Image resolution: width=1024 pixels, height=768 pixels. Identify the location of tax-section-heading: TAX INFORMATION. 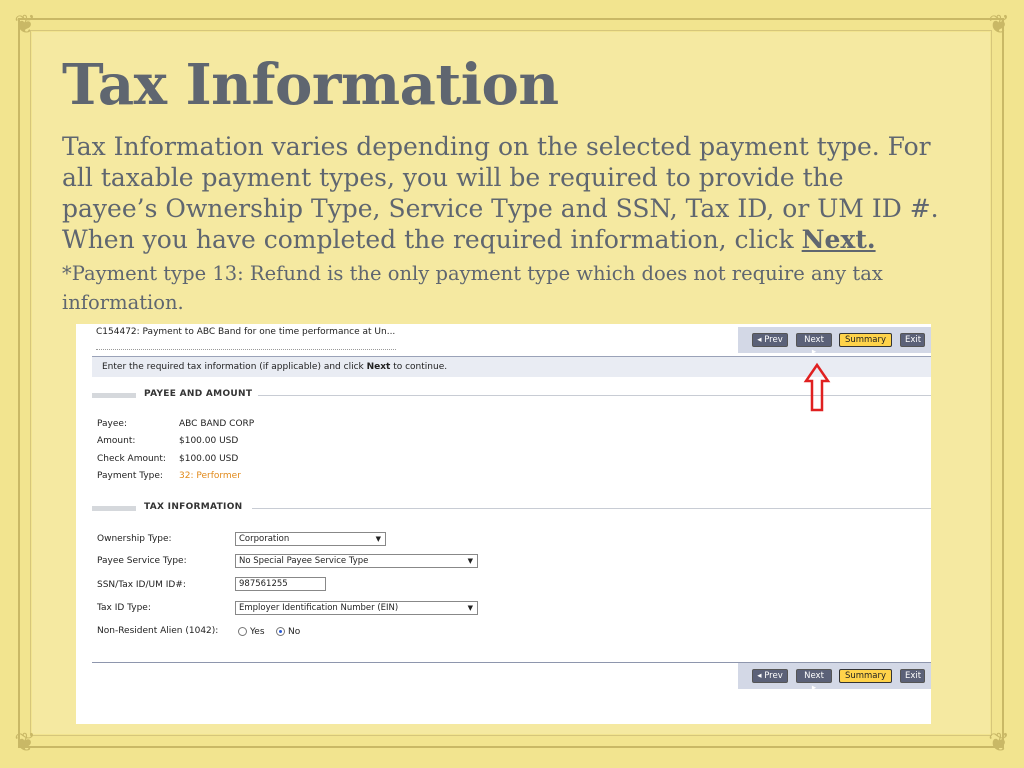
(511, 508).